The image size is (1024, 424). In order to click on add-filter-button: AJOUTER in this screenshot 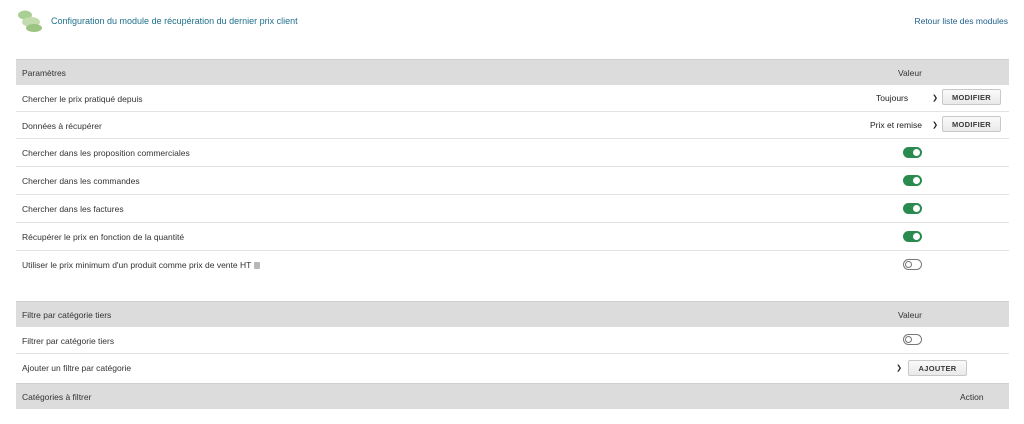, I will do `click(937, 368)`.